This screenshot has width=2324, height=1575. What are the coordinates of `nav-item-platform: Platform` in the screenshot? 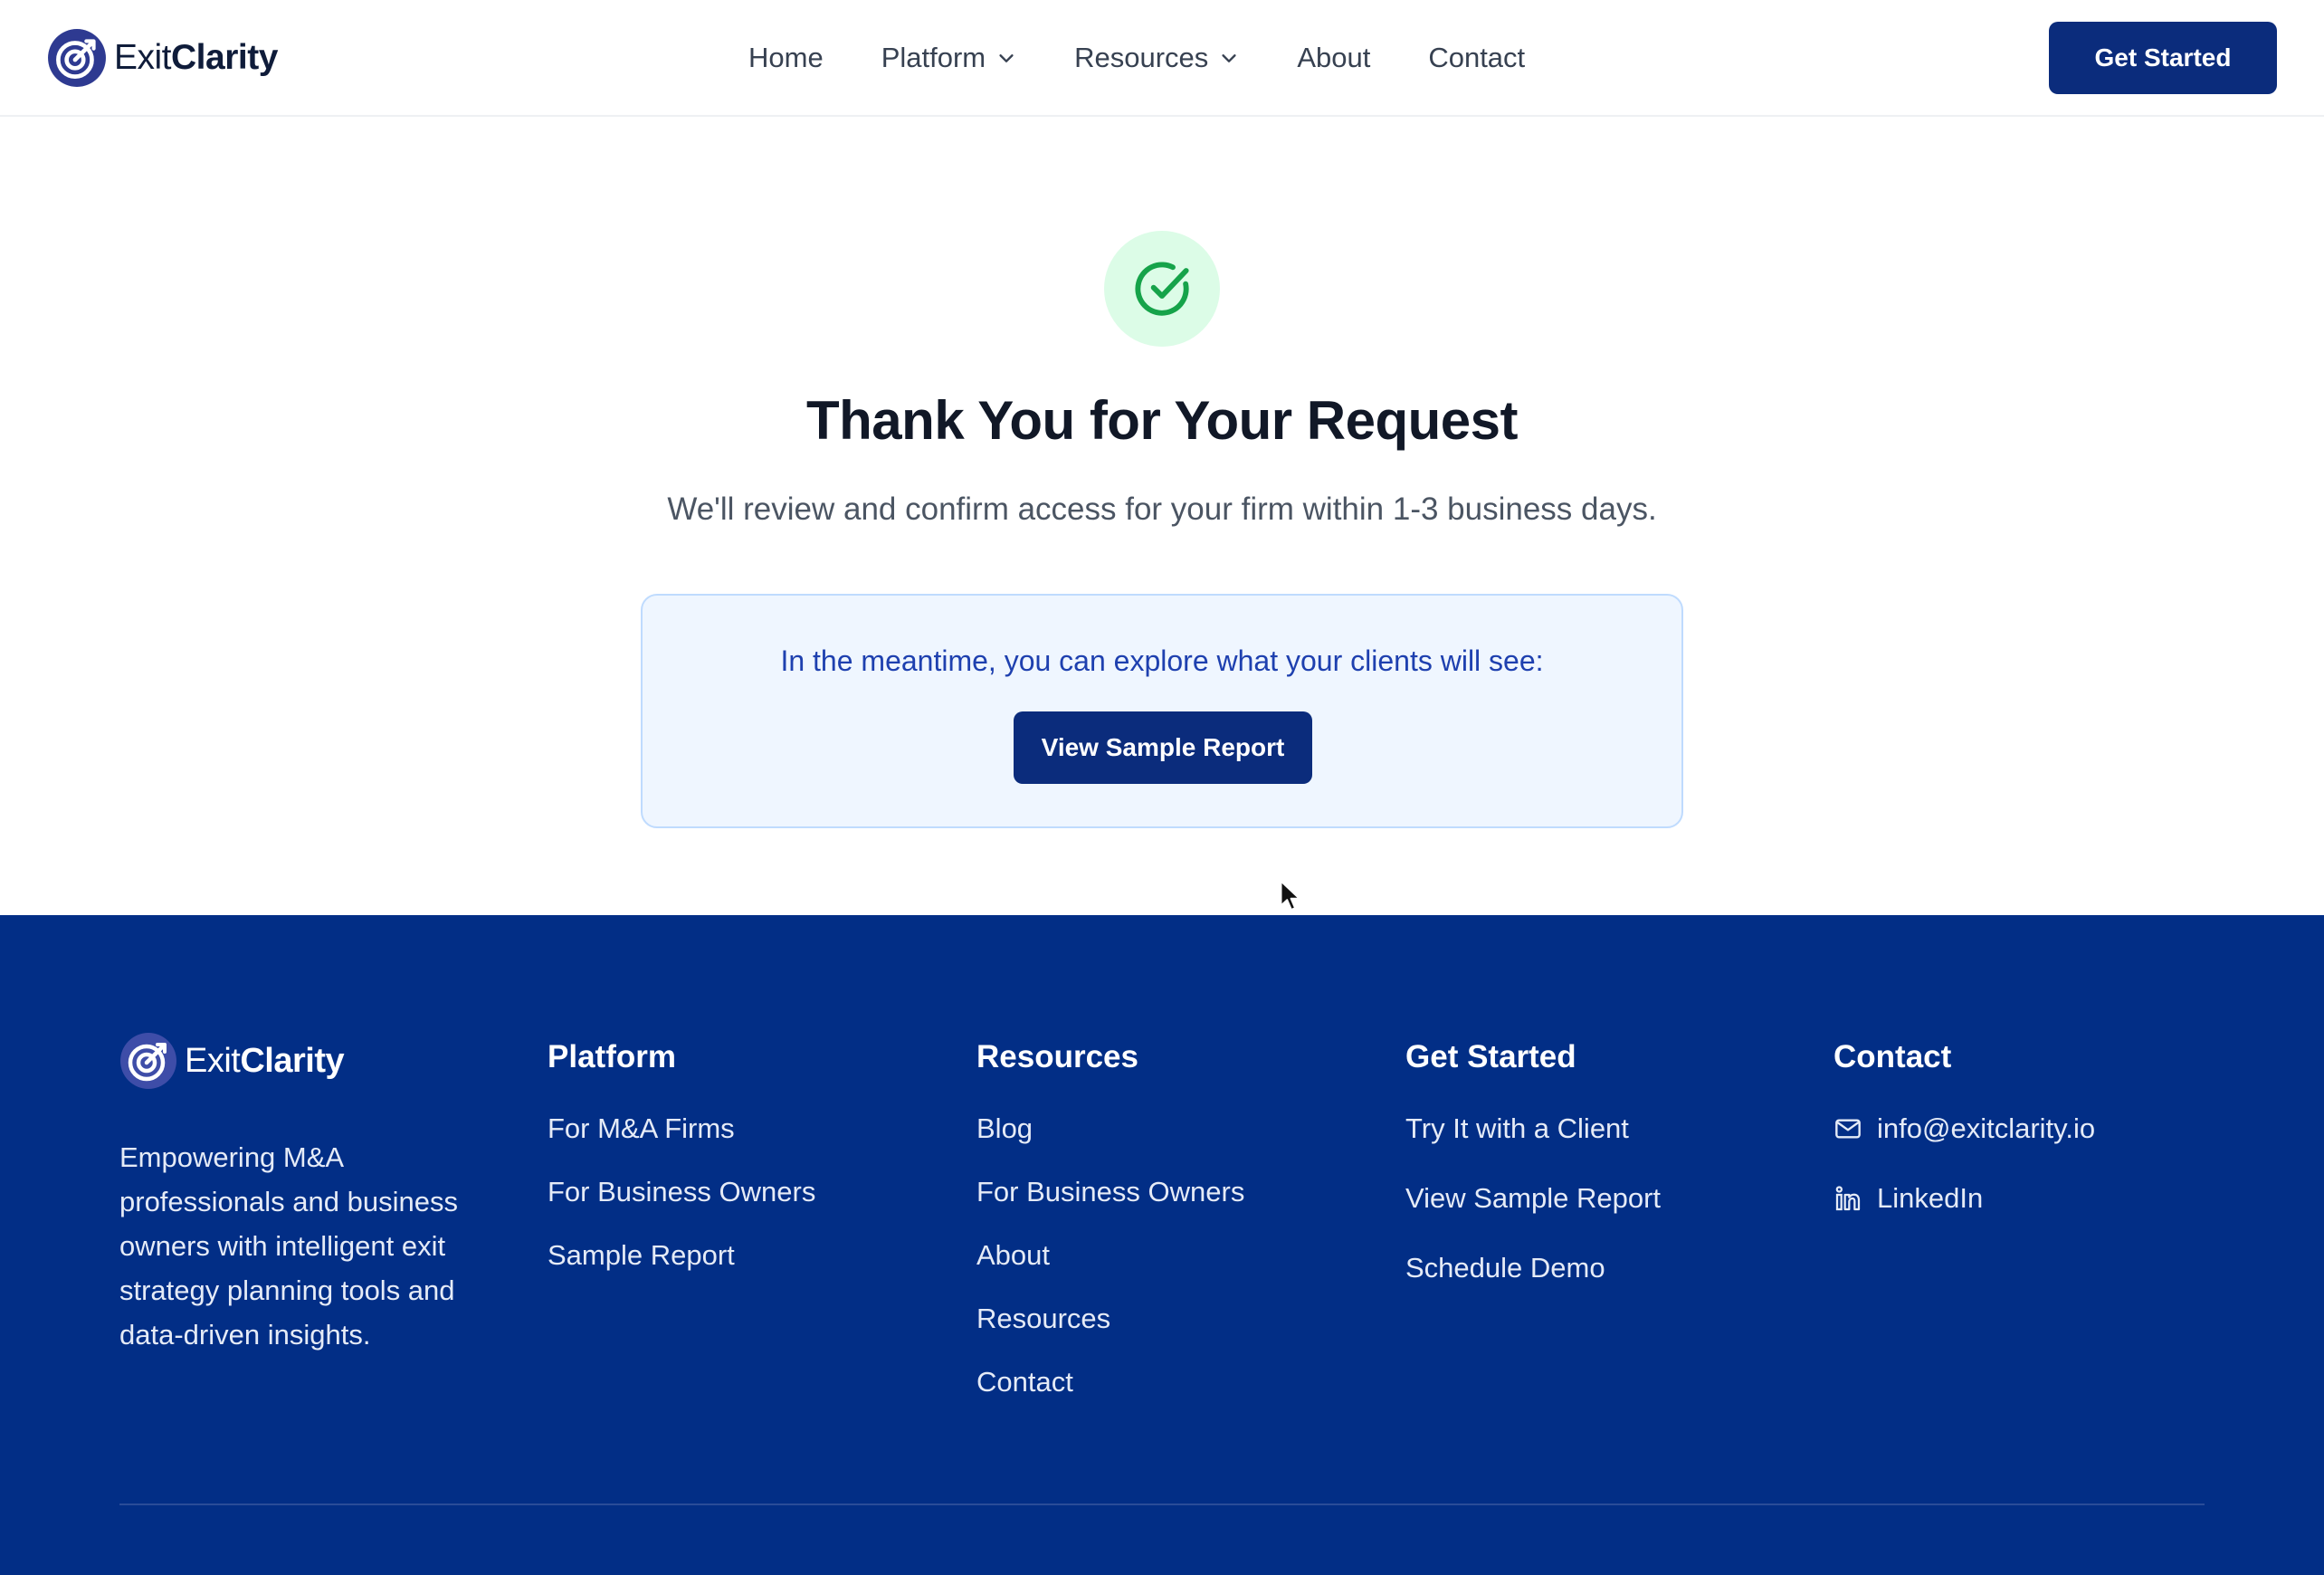 It's located at (949, 58).